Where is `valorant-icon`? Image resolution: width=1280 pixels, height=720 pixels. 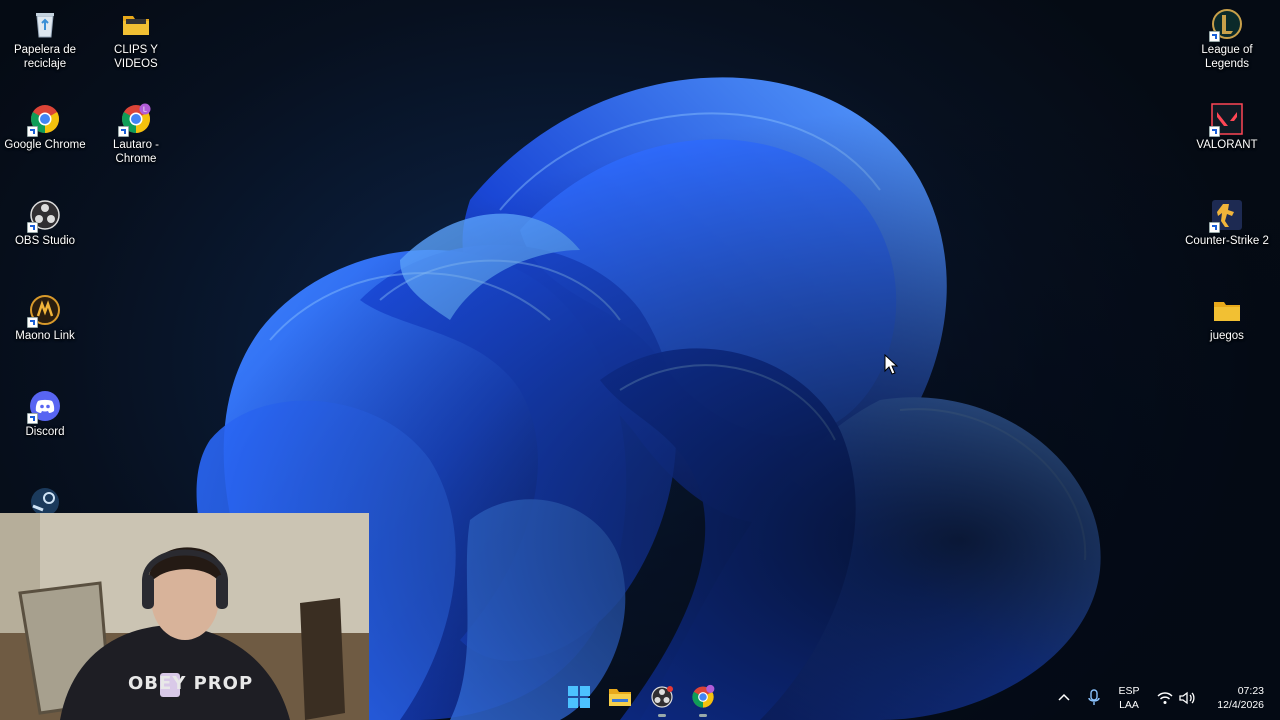 valorant-icon is located at coordinates (1226, 120).